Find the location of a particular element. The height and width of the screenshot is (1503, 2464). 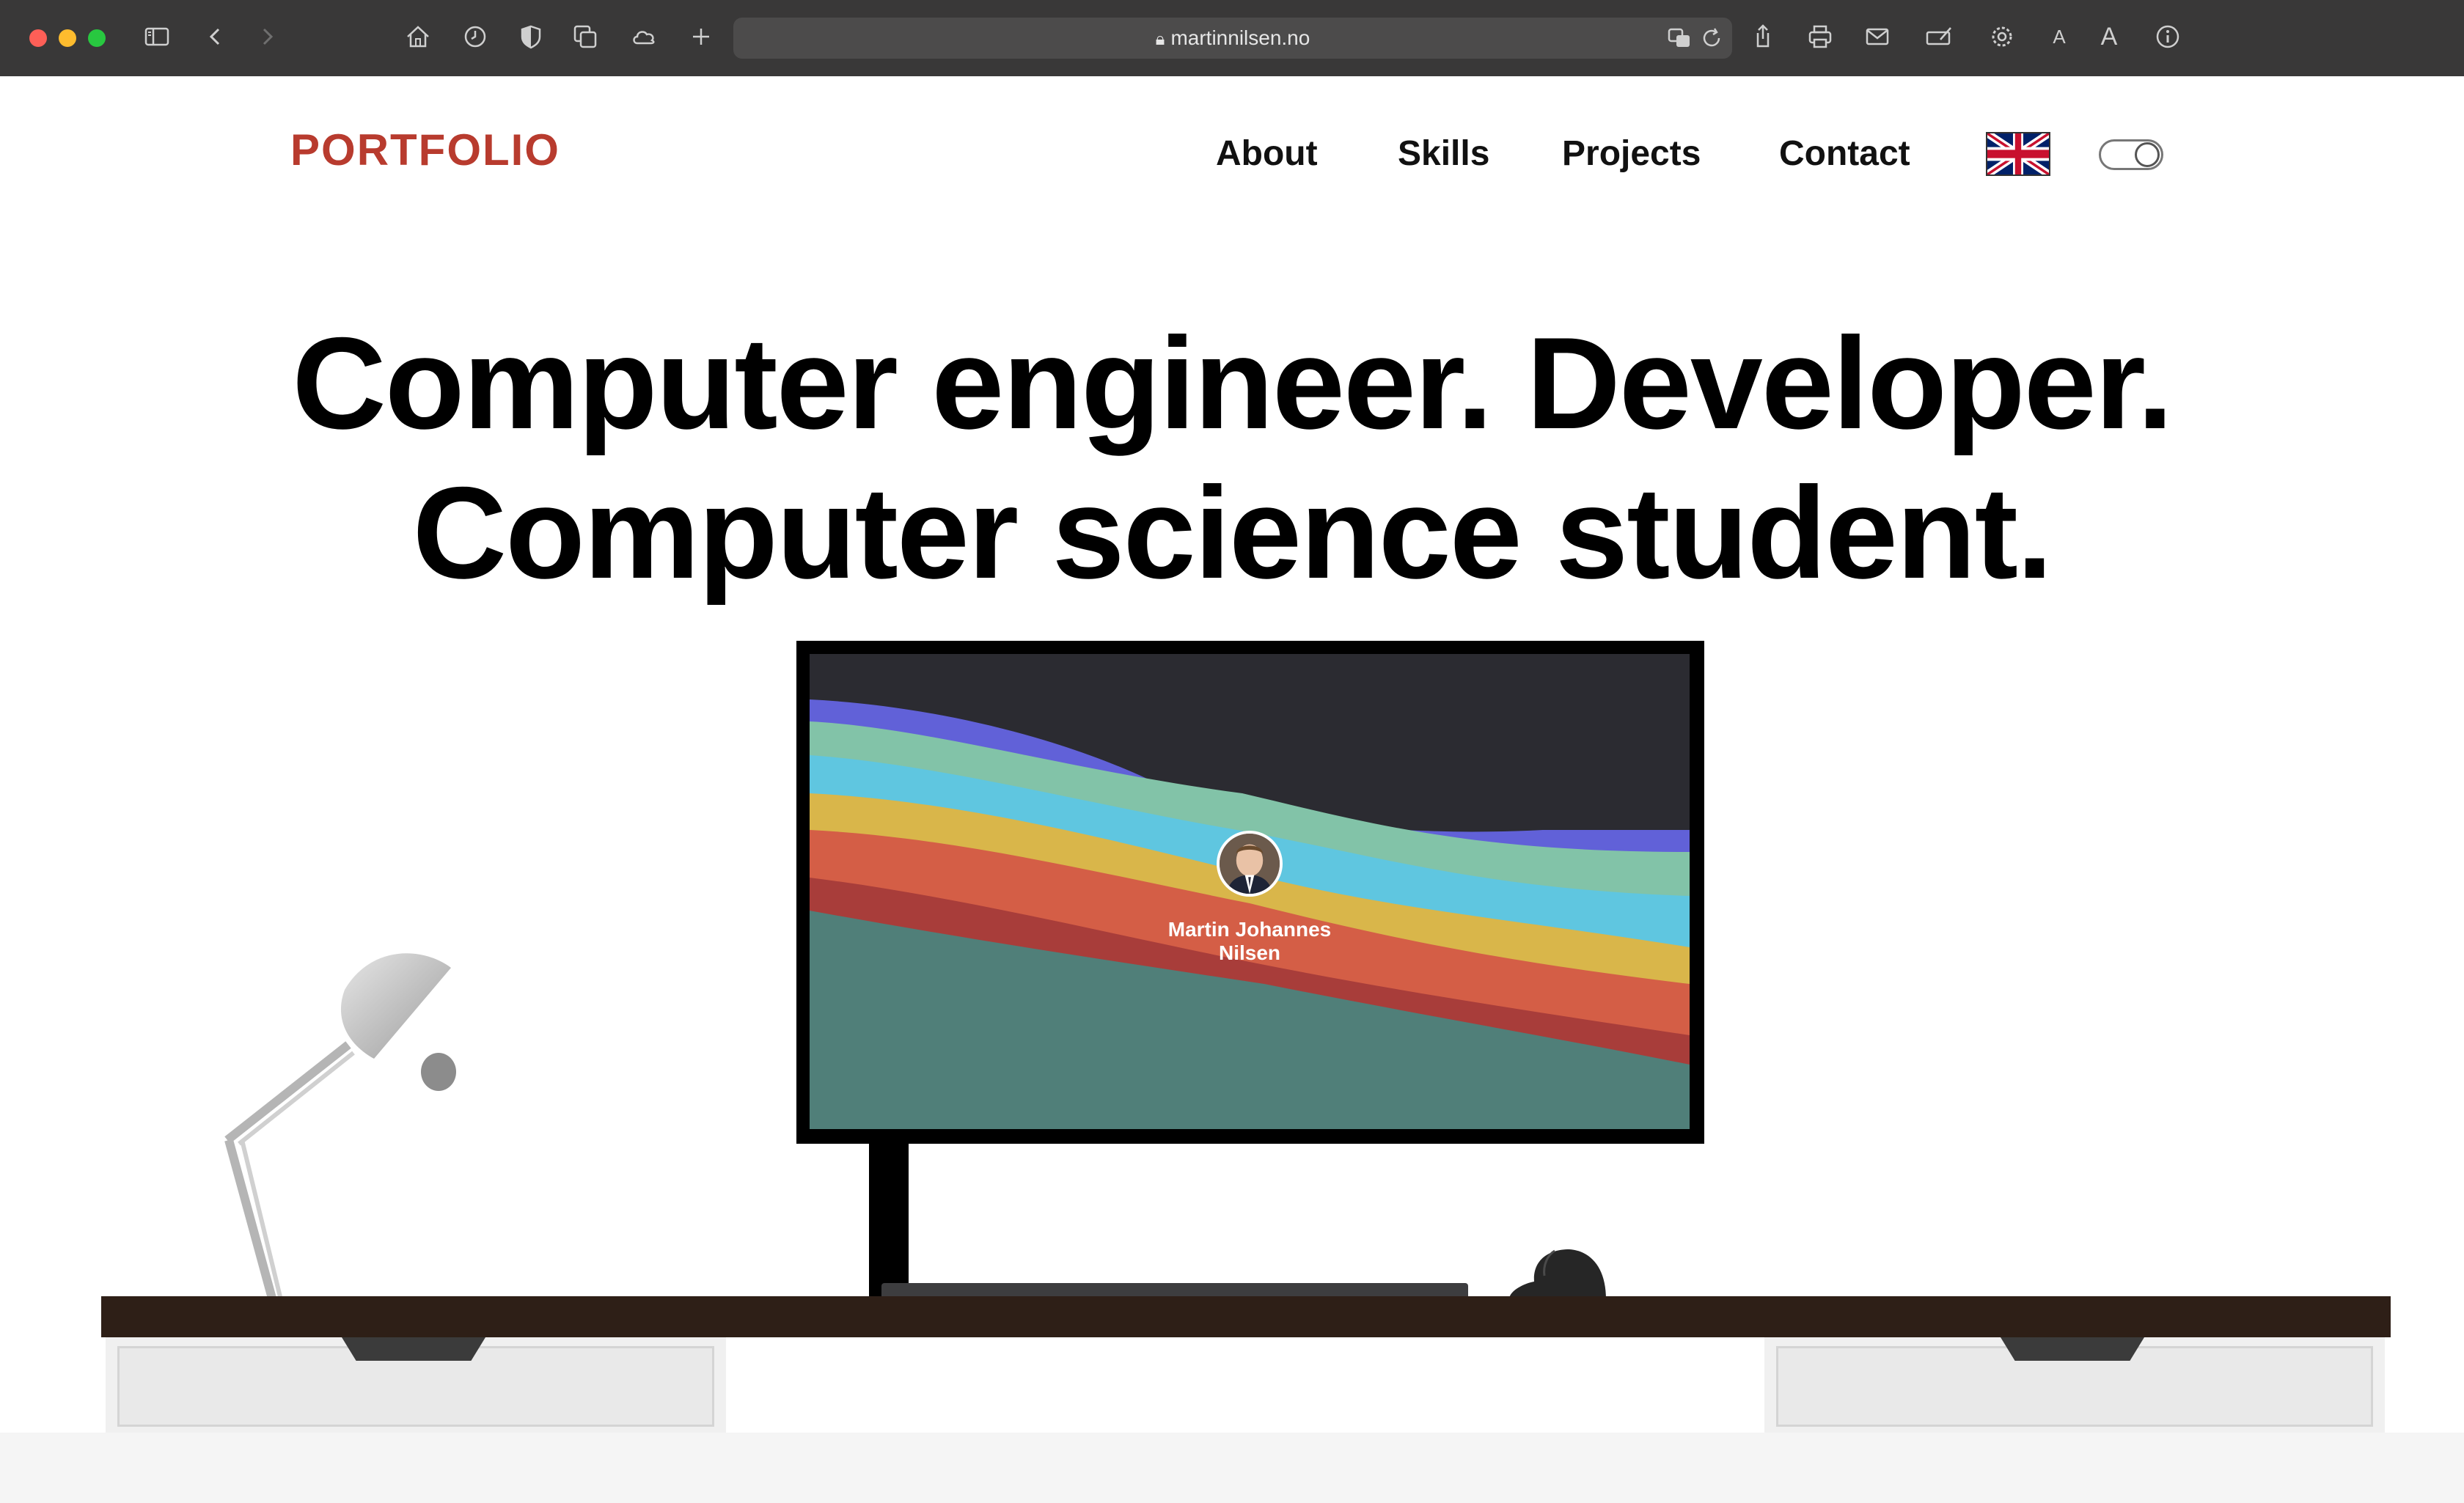

text-smaller-label: A is located at coordinates (2059, 36).